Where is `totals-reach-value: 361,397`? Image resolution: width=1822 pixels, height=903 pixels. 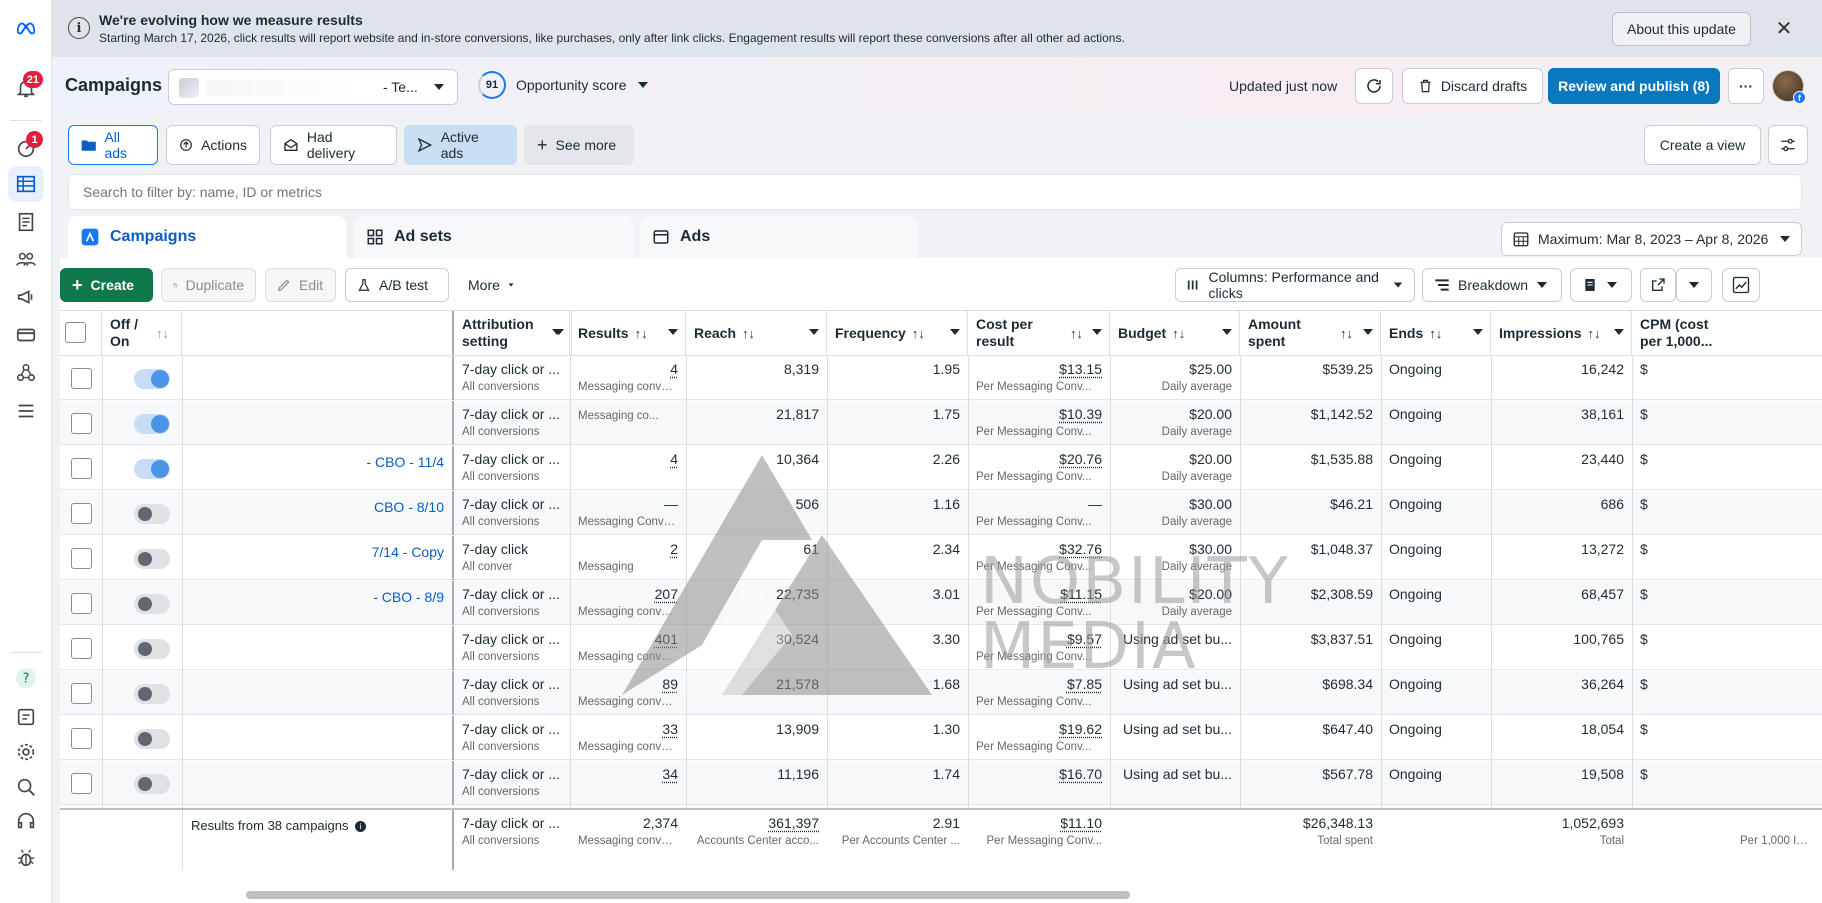 totals-reach-value: 361,397 is located at coordinates (793, 823).